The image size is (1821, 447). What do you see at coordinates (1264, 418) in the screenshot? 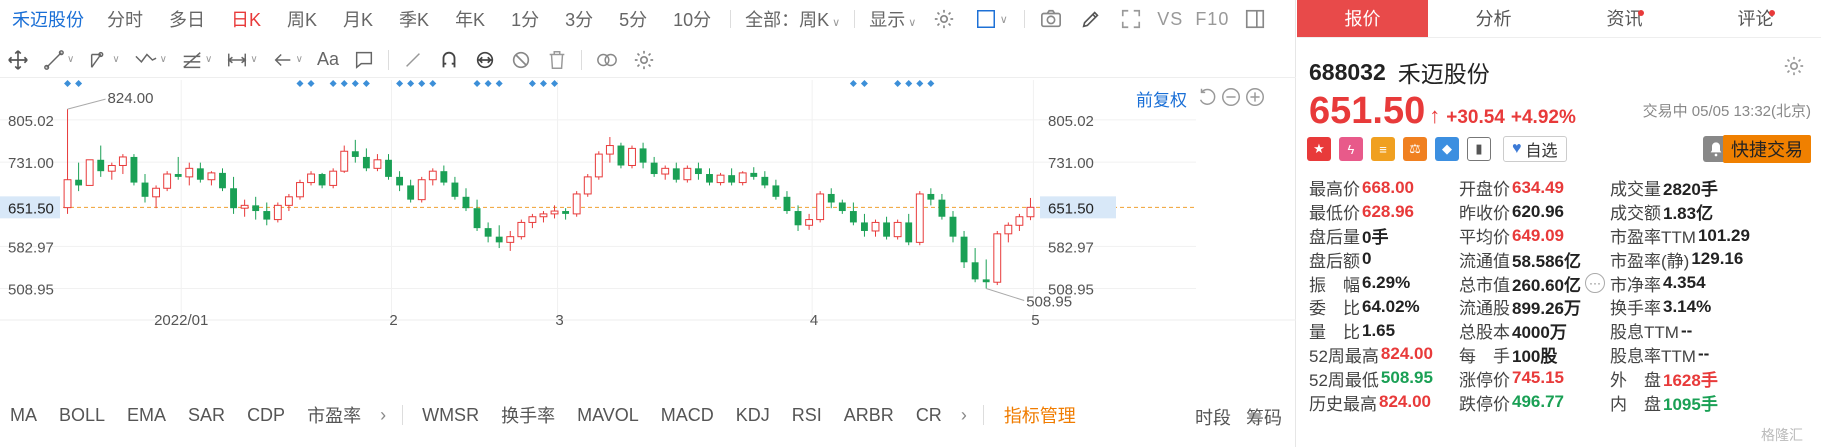
I see `chip-distribution-button: 筹码` at bounding box center [1264, 418].